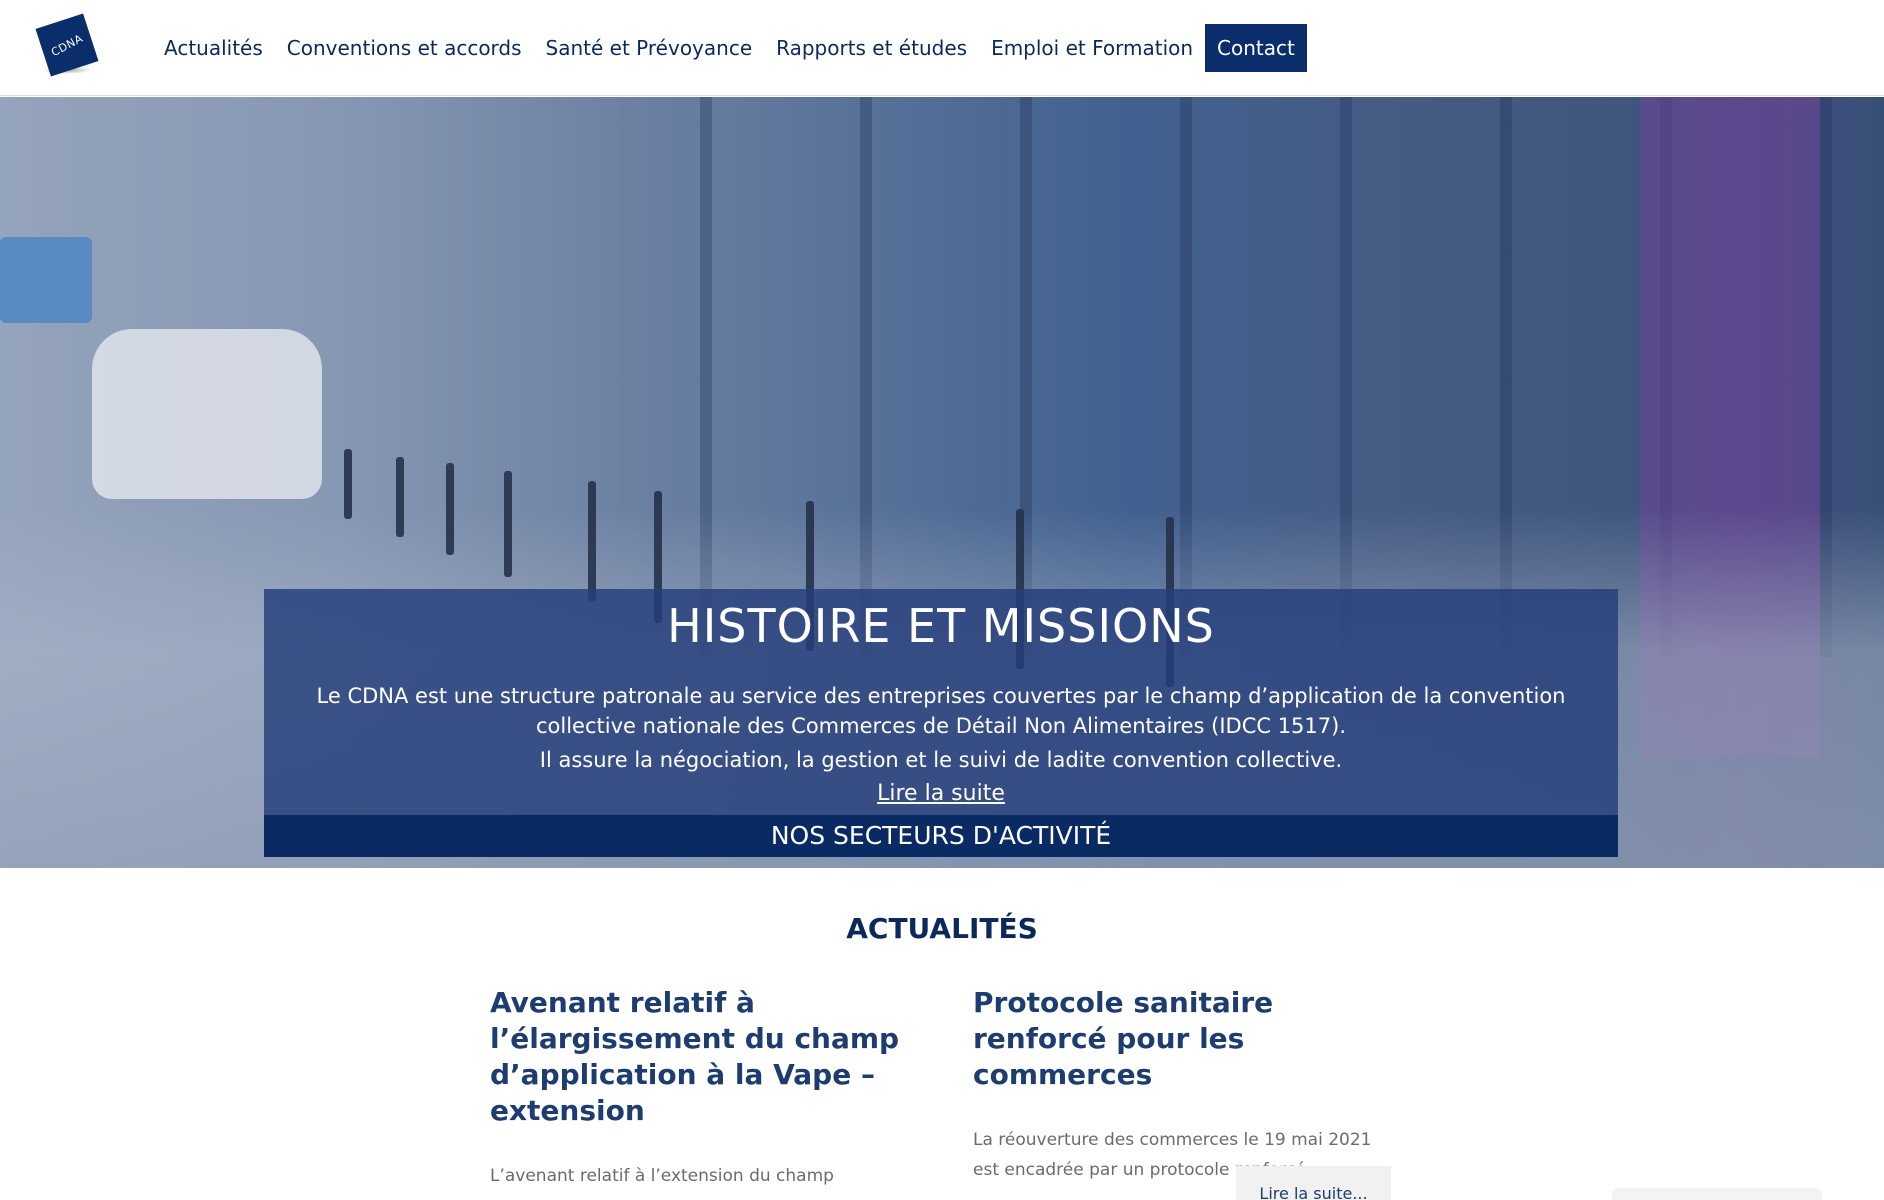 This screenshot has width=1884, height=1200. What do you see at coordinates (213, 48) in the screenshot?
I see `nav-item-actualites: Actualités` at bounding box center [213, 48].